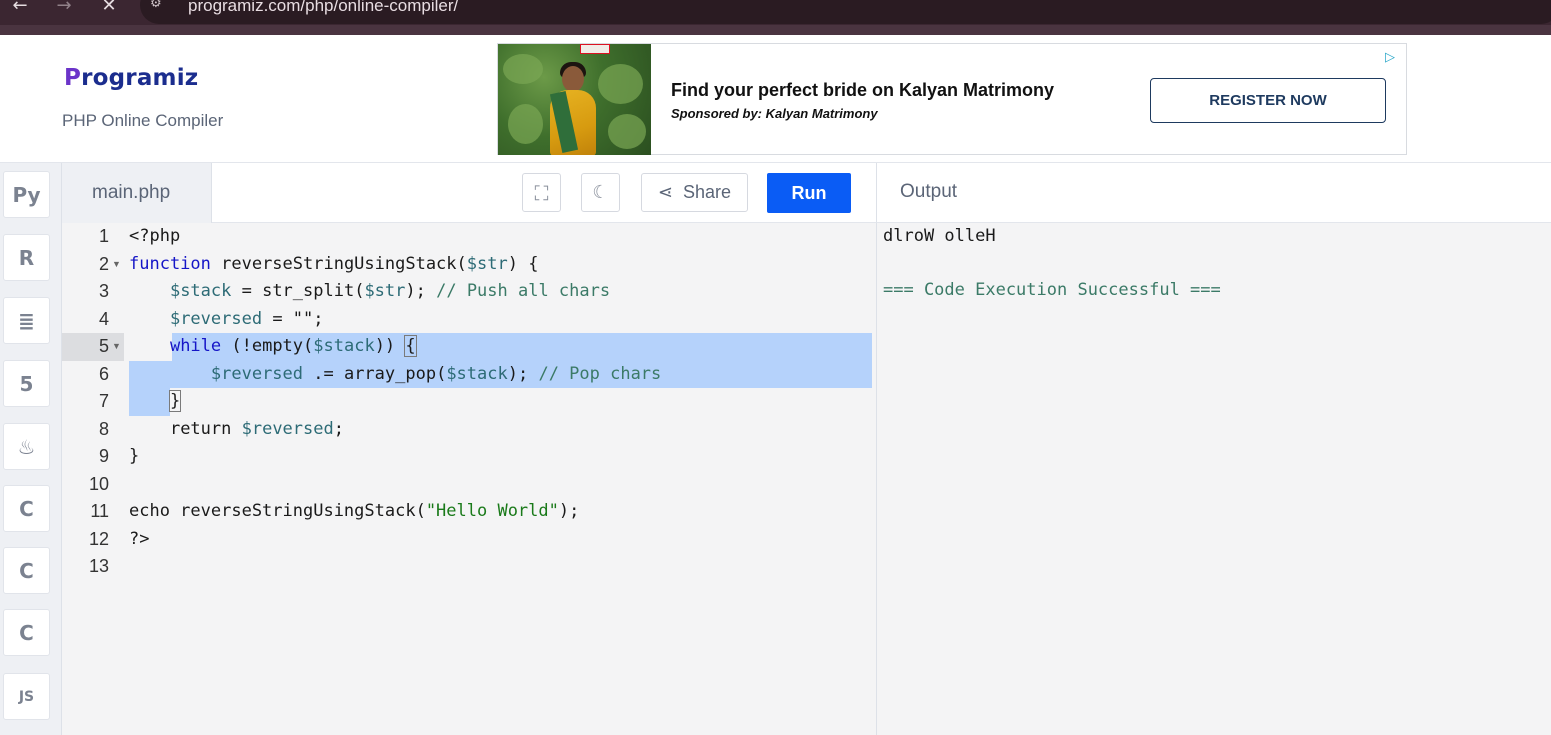 This screenshot has width=1551, height=735. I want to click on code-line: 7 }, so click(469, 402).